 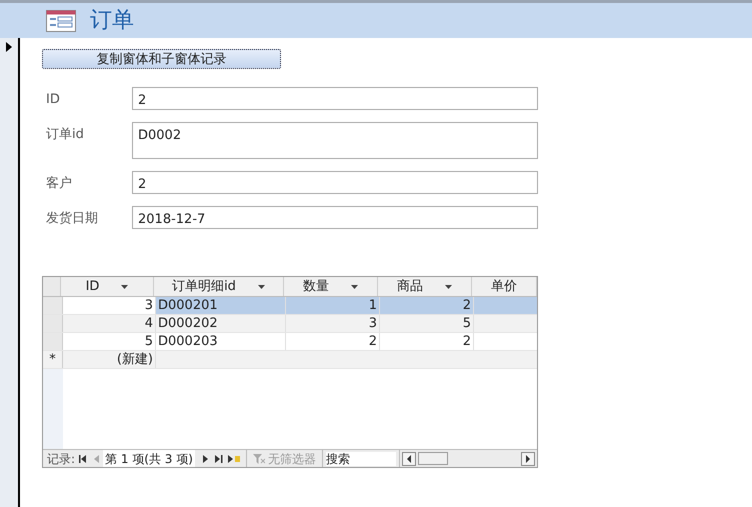 What do you see at coordinates (61, 458) in the screenshot?
I see `record-label: 记录:` at bounding box center [61, 458].